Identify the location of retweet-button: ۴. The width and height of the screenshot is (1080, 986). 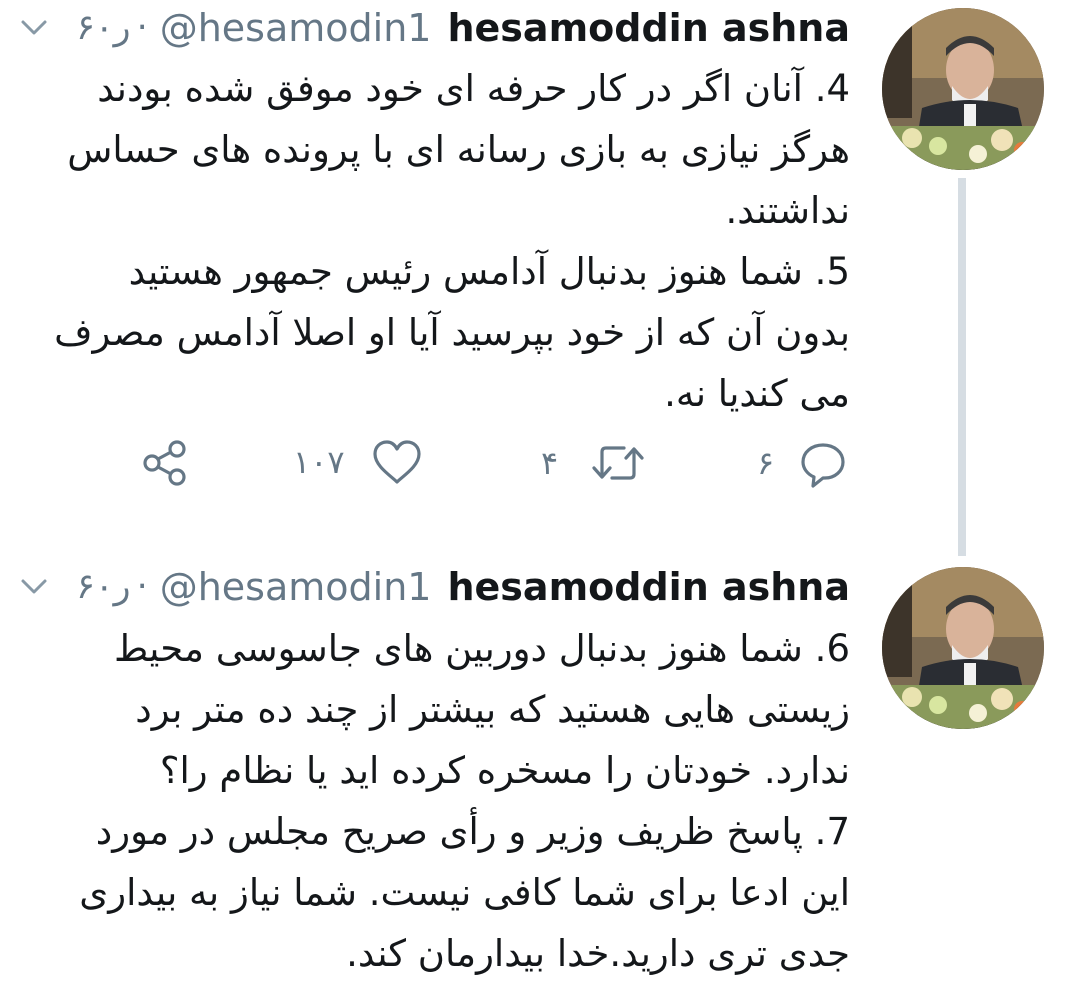
(593, 463).